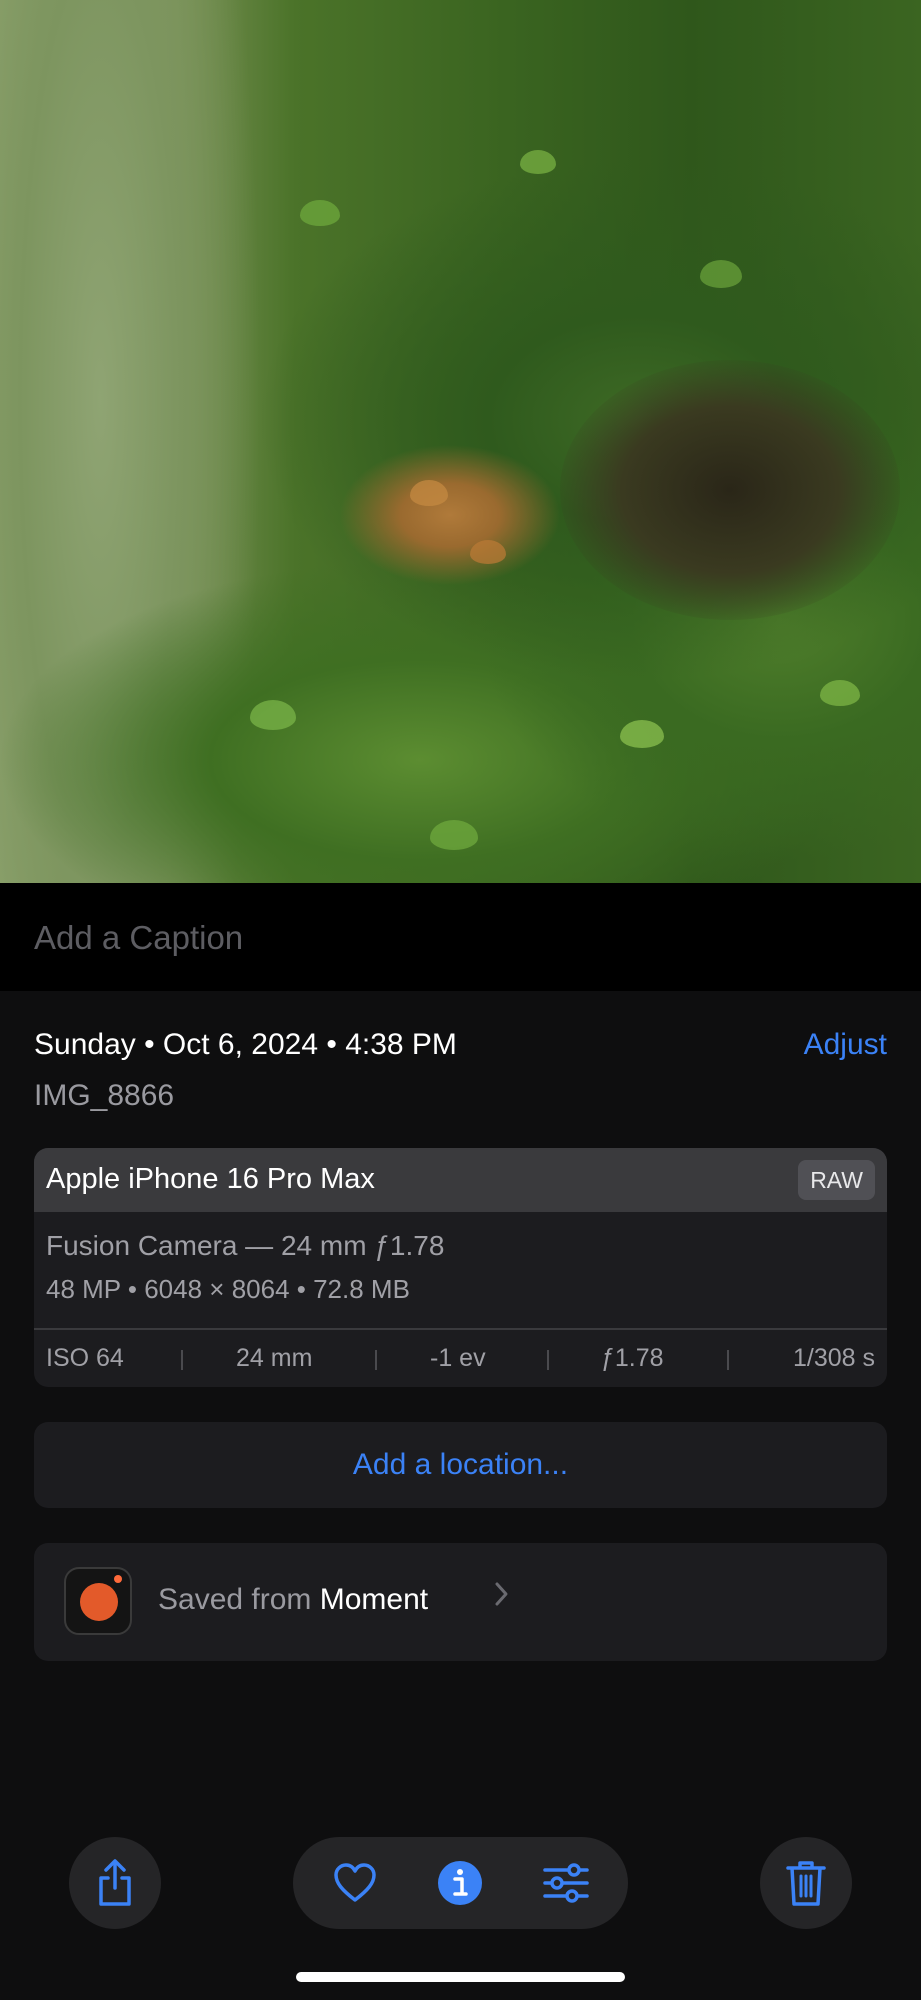  I want to click on exif-iso: ISO 64, so click(85, 1358).